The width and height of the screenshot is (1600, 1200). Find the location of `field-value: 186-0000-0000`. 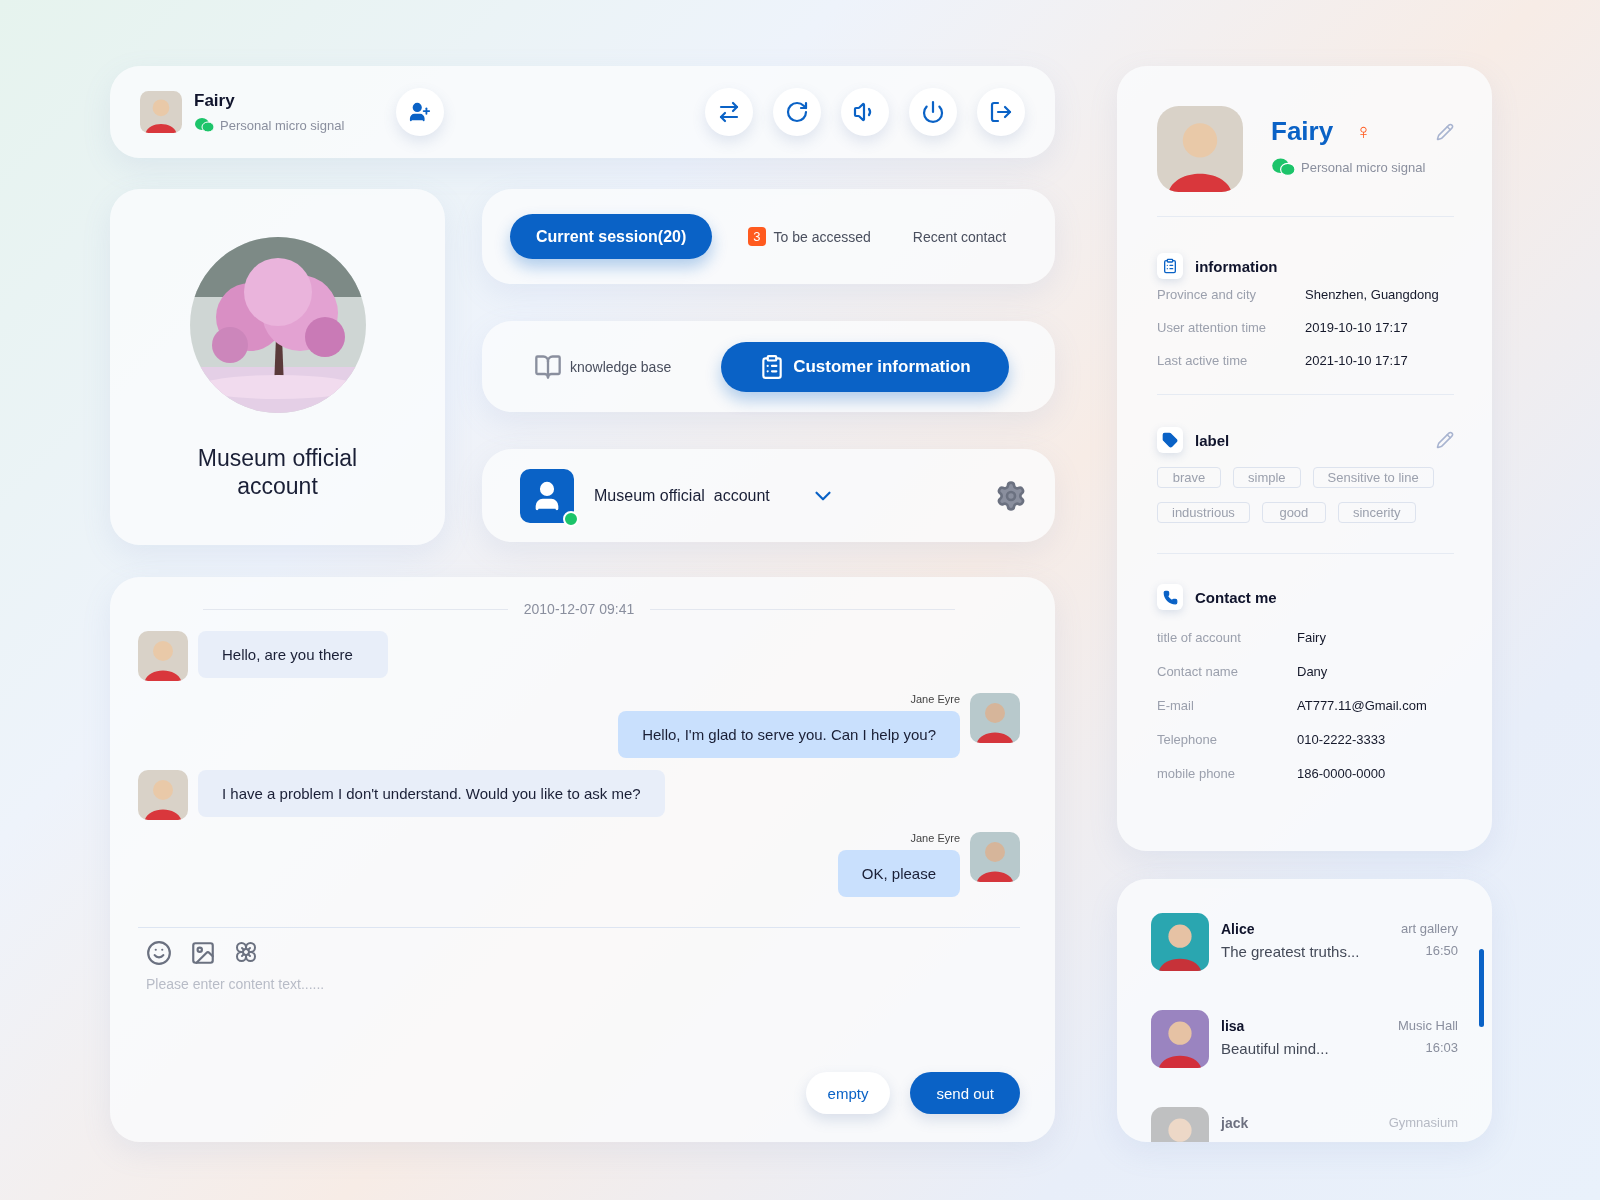

field-value: 186-0000-0000 is located at coordinates (1342, 773).